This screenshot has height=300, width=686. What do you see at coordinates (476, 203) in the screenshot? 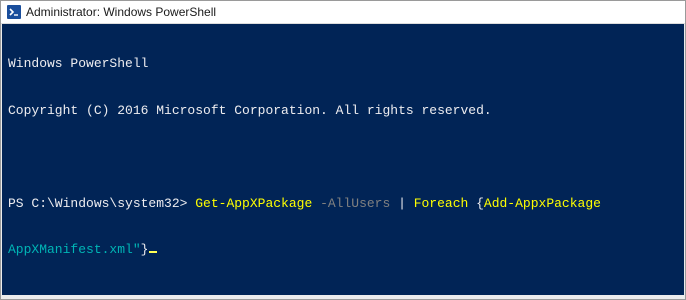
I see `brace-open: {` at bounding box center [476, 203].